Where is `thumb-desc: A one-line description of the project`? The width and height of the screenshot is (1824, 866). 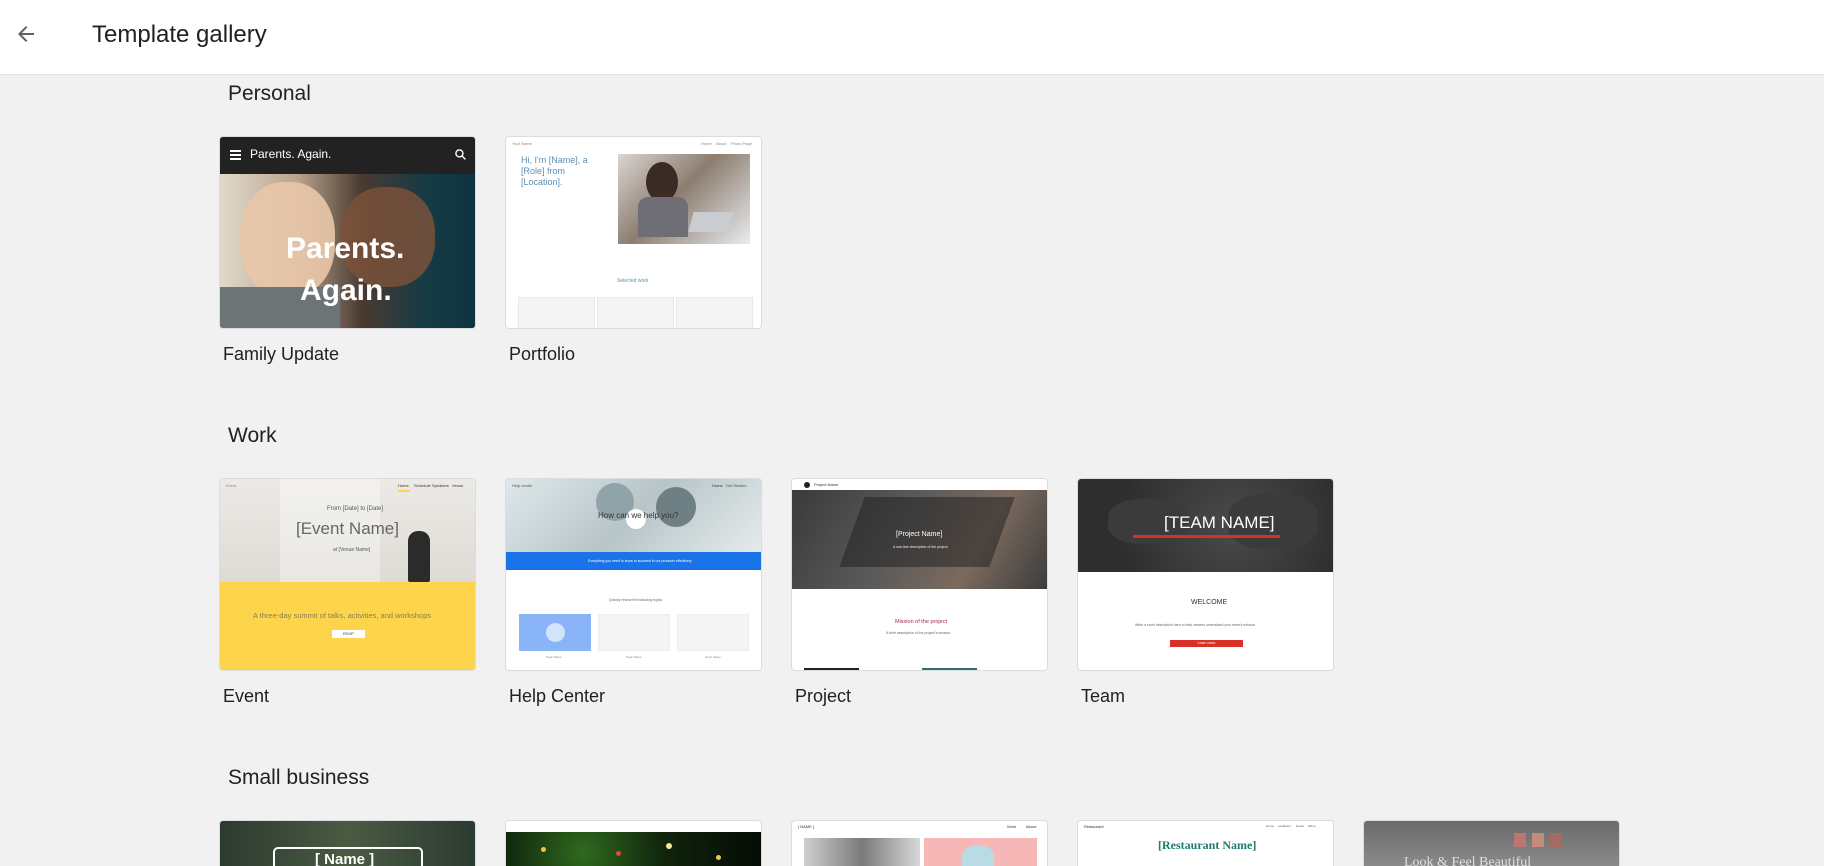
thumb-desc: A one-line description of the project is located at coordinates (920, 547).